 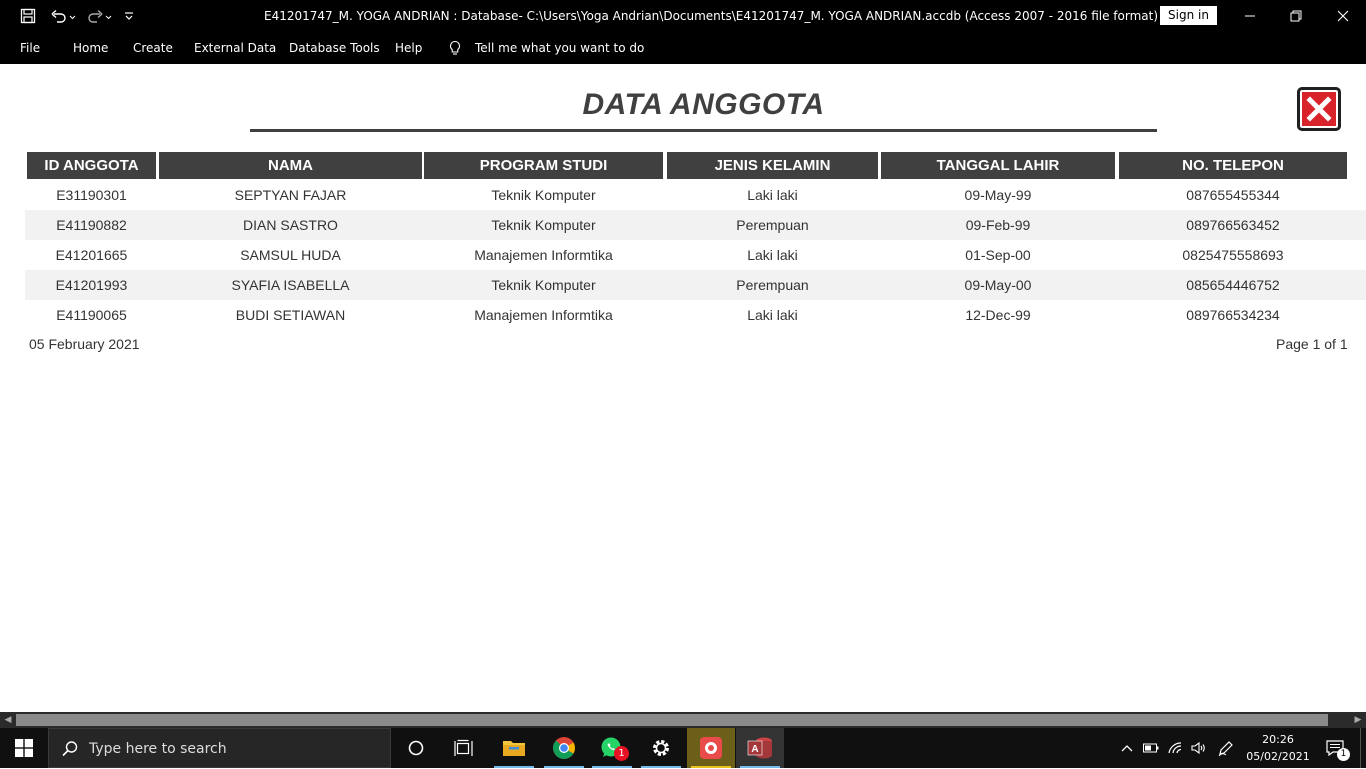 I want to click on battery-button, so click(x=1151, y=748).